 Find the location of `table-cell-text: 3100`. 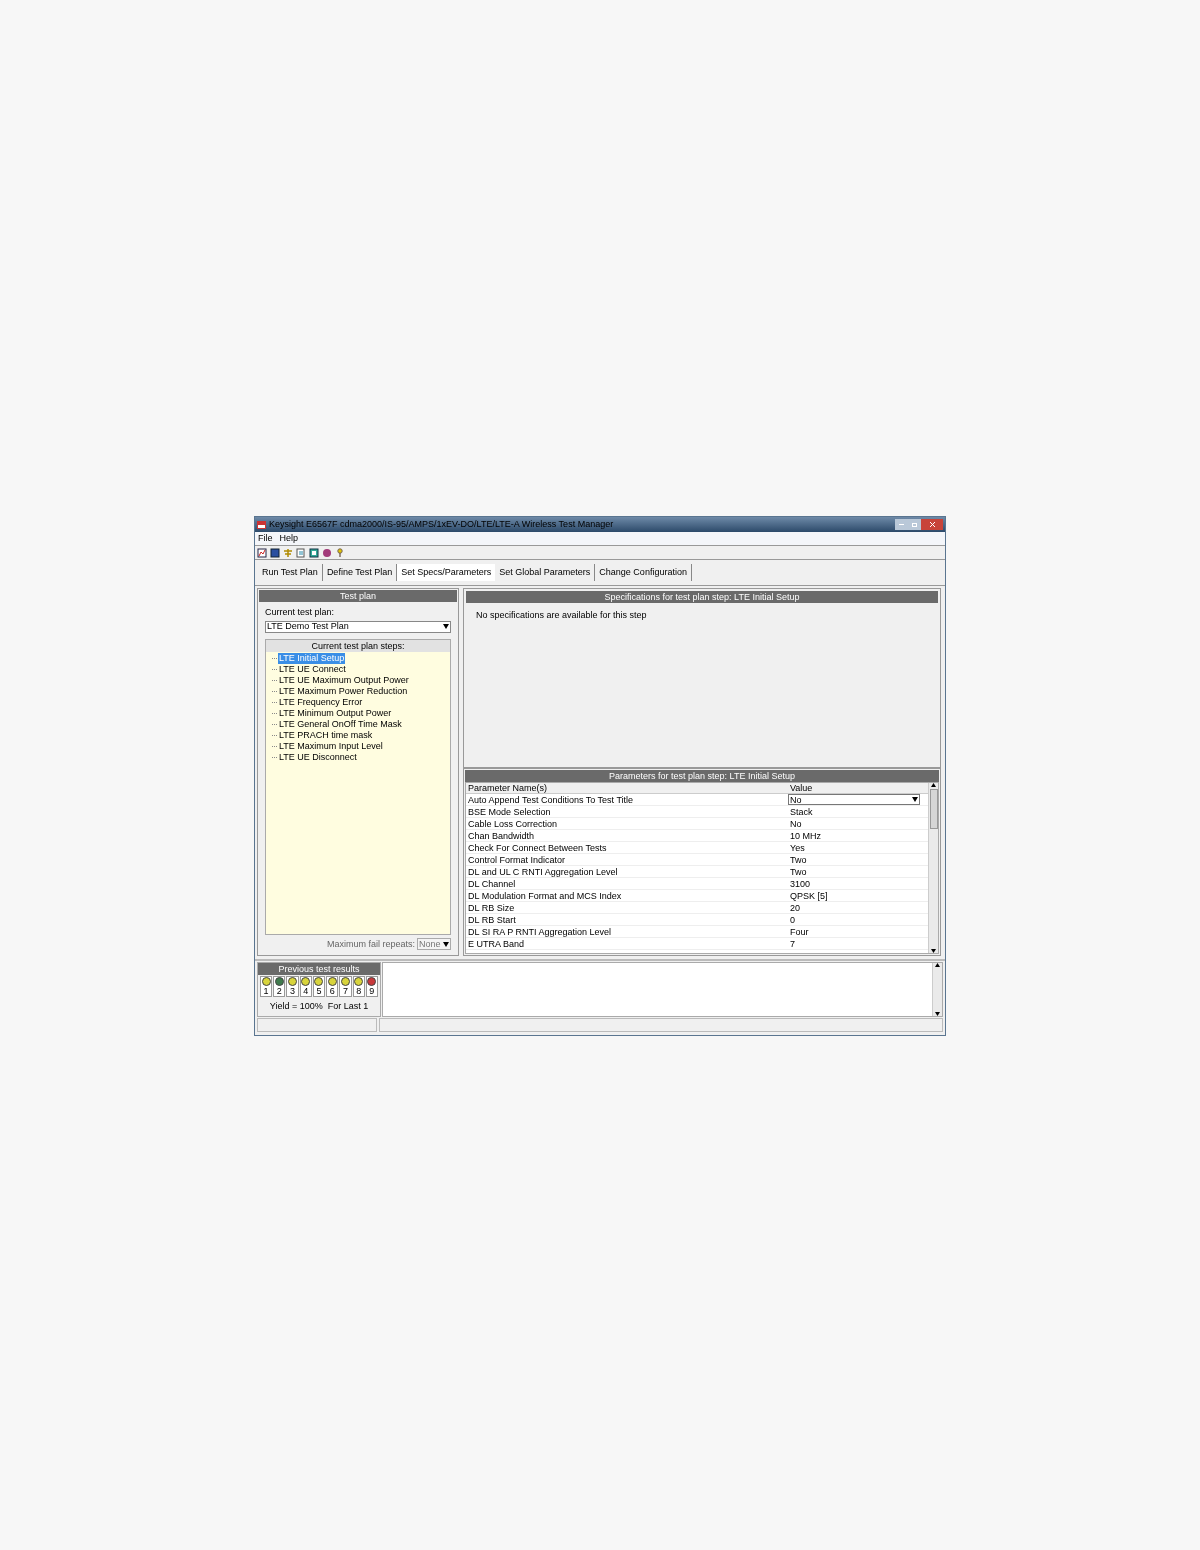

table-cell-text: 3100 is located at coordinates (800, 883).